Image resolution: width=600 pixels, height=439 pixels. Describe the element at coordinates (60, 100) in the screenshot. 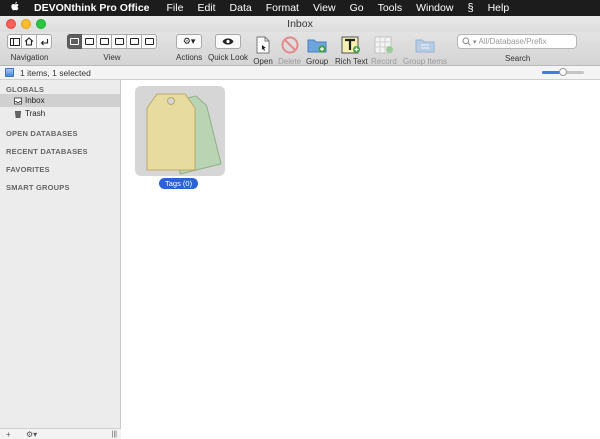

I see `sidebar-item-inbox: Inbox` at that location.